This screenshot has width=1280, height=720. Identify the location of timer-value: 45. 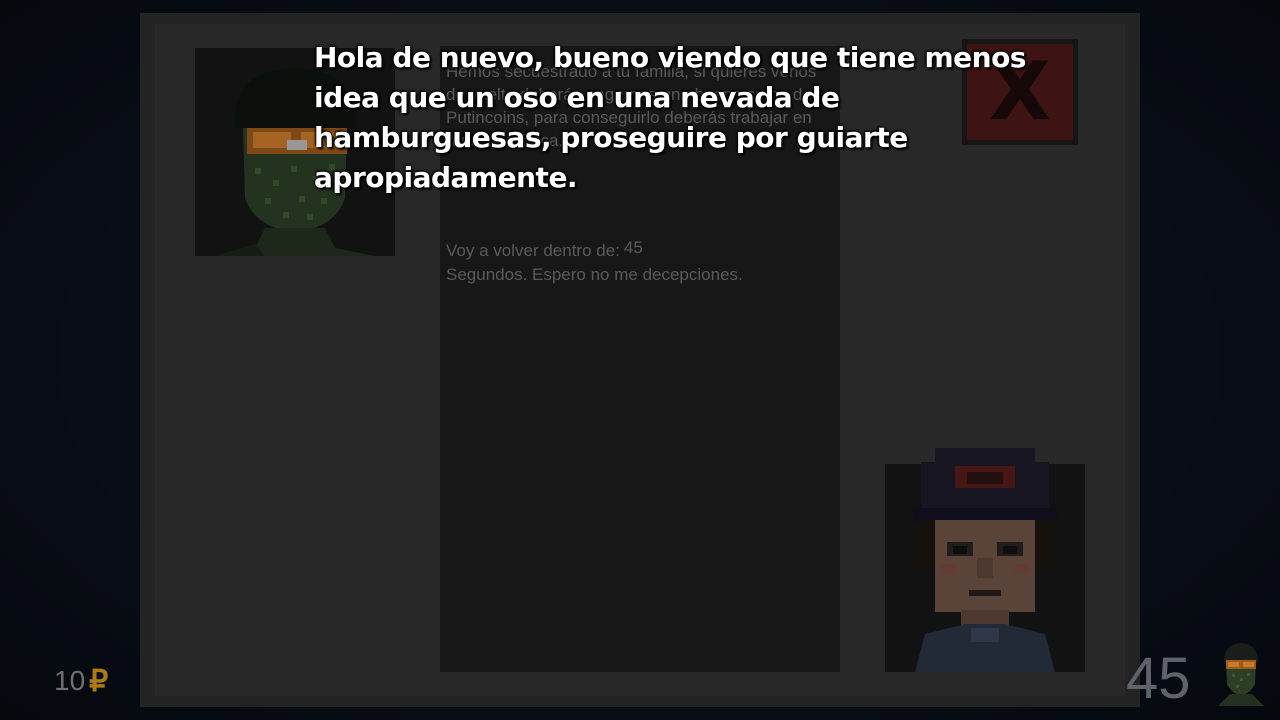
(633, 247).